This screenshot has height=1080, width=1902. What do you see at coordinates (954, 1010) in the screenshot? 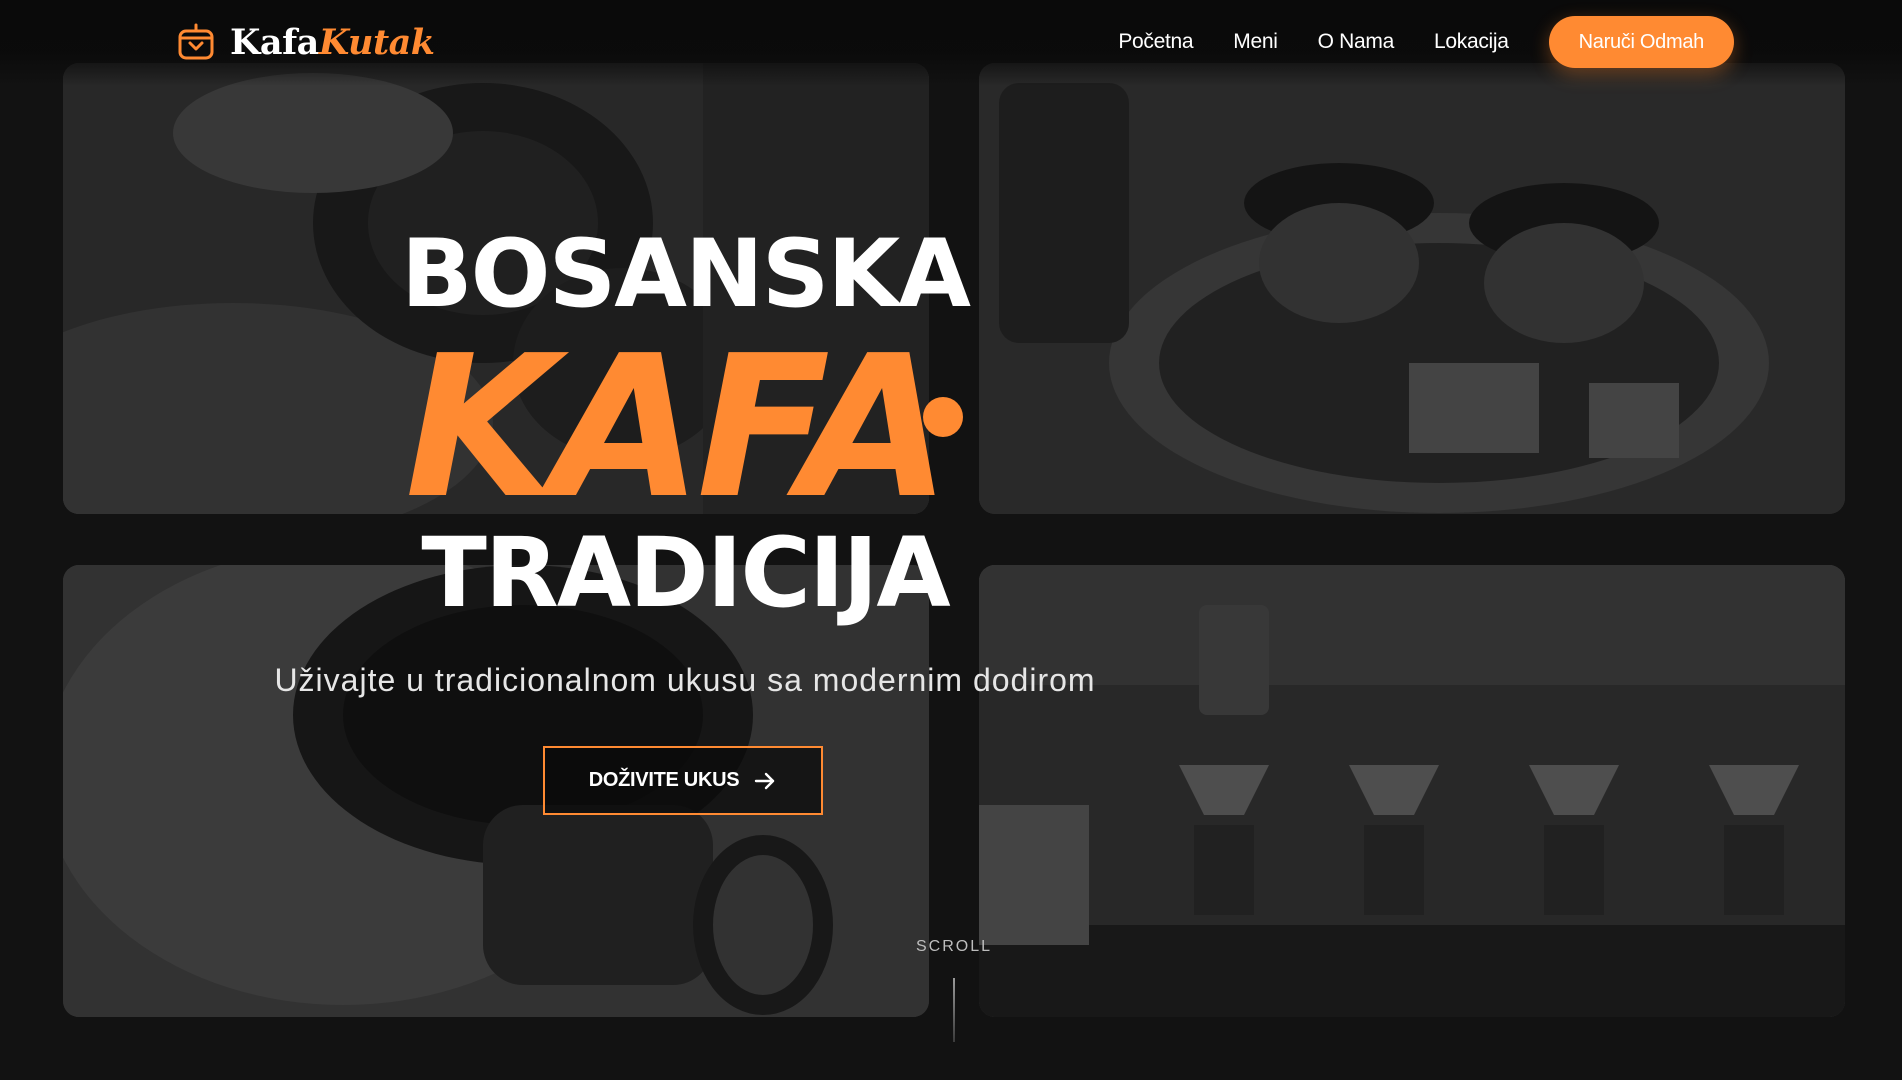
I see `scroll-indicator-line` at bounding box center [954, 1010].